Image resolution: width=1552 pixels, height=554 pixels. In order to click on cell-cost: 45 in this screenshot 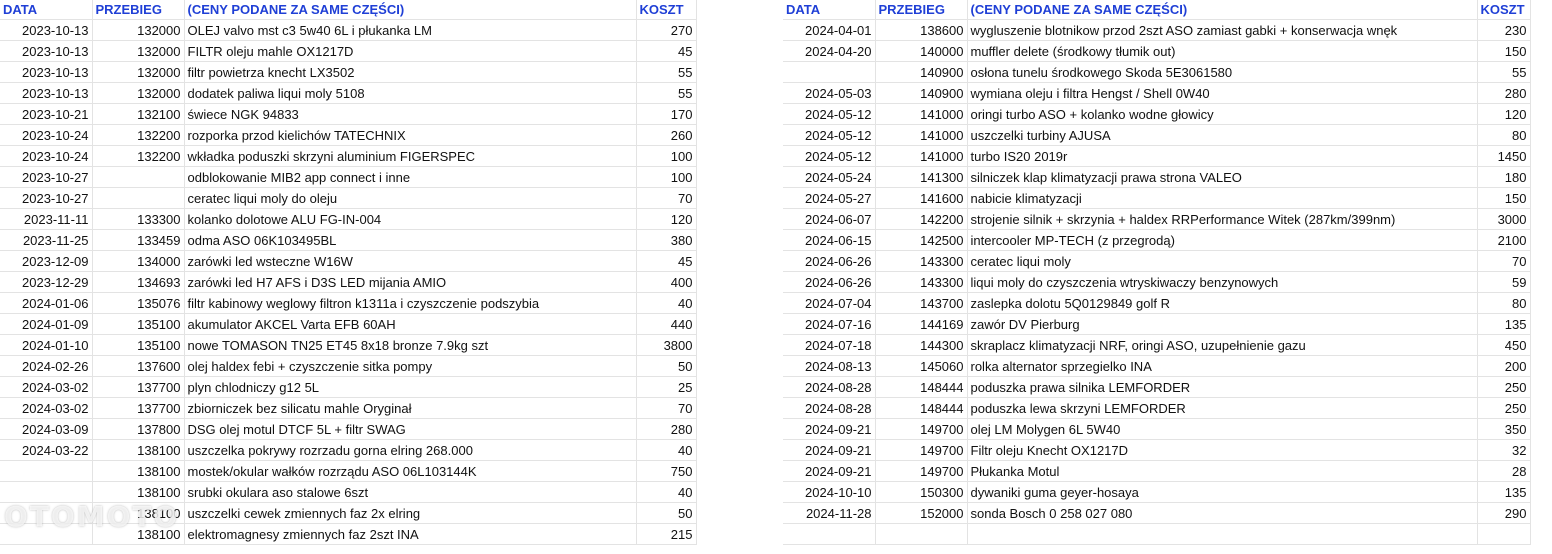, I will do `click(666, 261)`.